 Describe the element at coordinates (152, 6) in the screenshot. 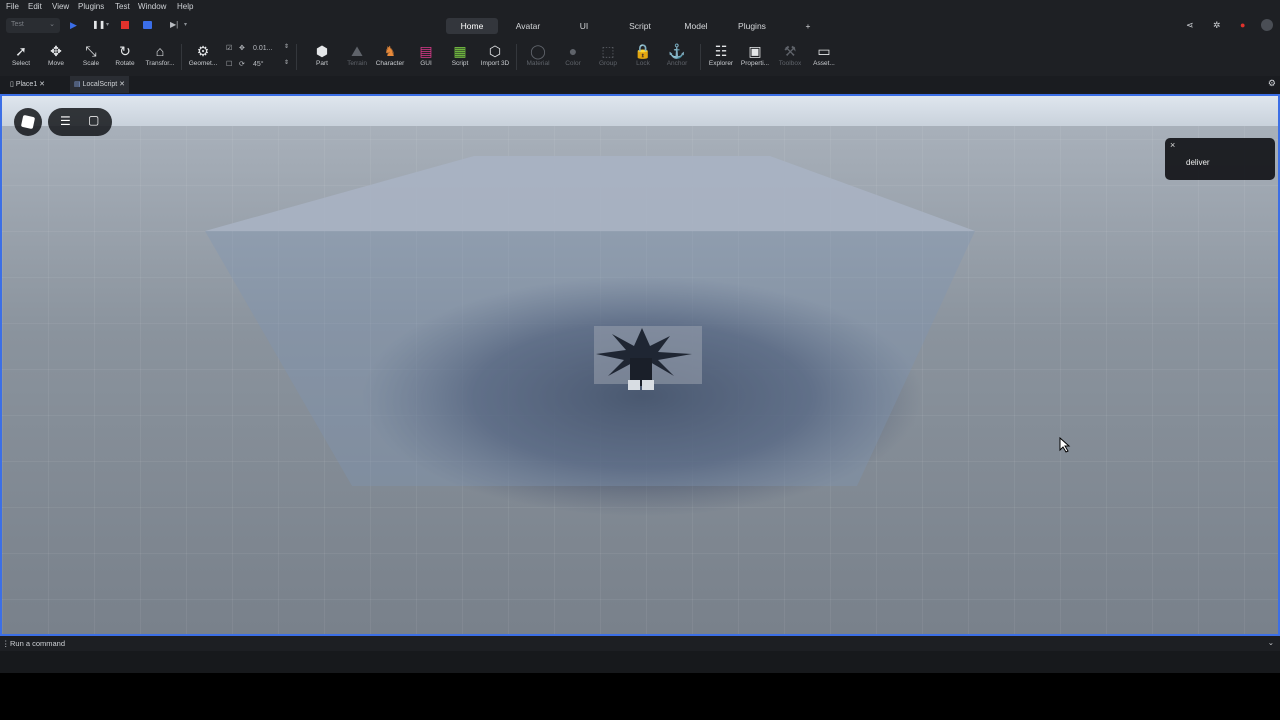

I see `menu-window: Window` at that location.